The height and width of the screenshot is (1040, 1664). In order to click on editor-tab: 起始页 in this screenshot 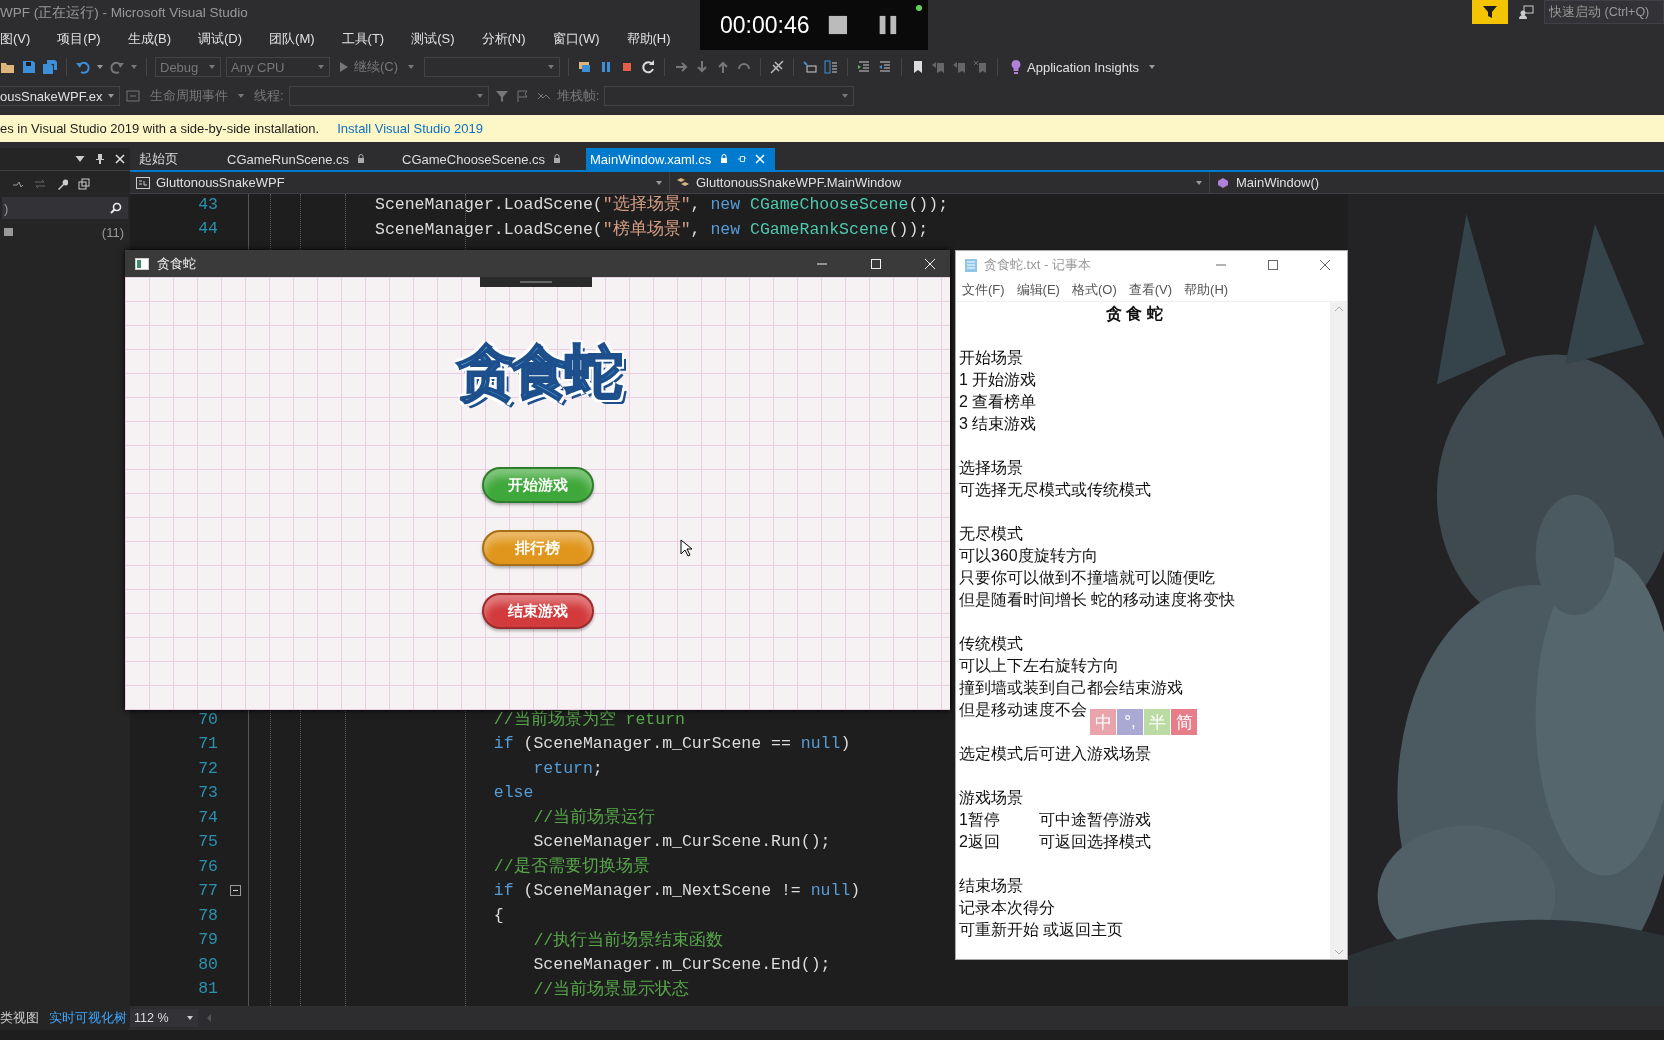, I will do `click(179, 159)`.